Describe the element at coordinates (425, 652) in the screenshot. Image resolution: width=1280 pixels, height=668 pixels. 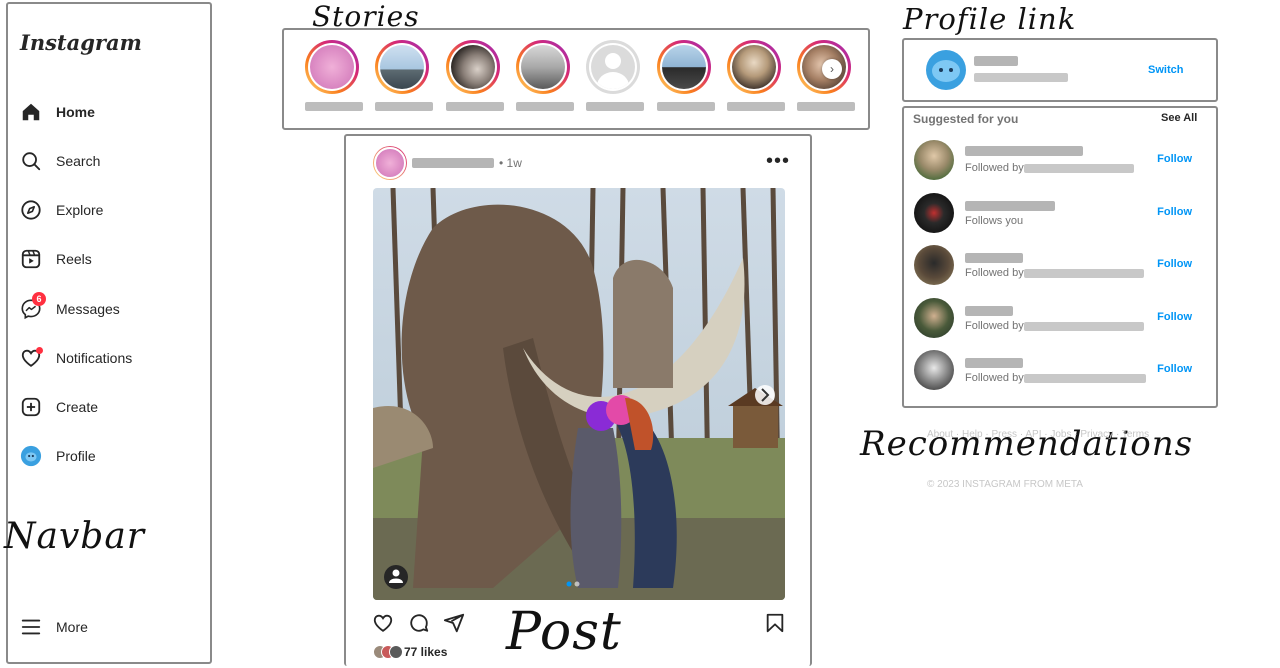
I see `likes-count: 77 likes` at that location.